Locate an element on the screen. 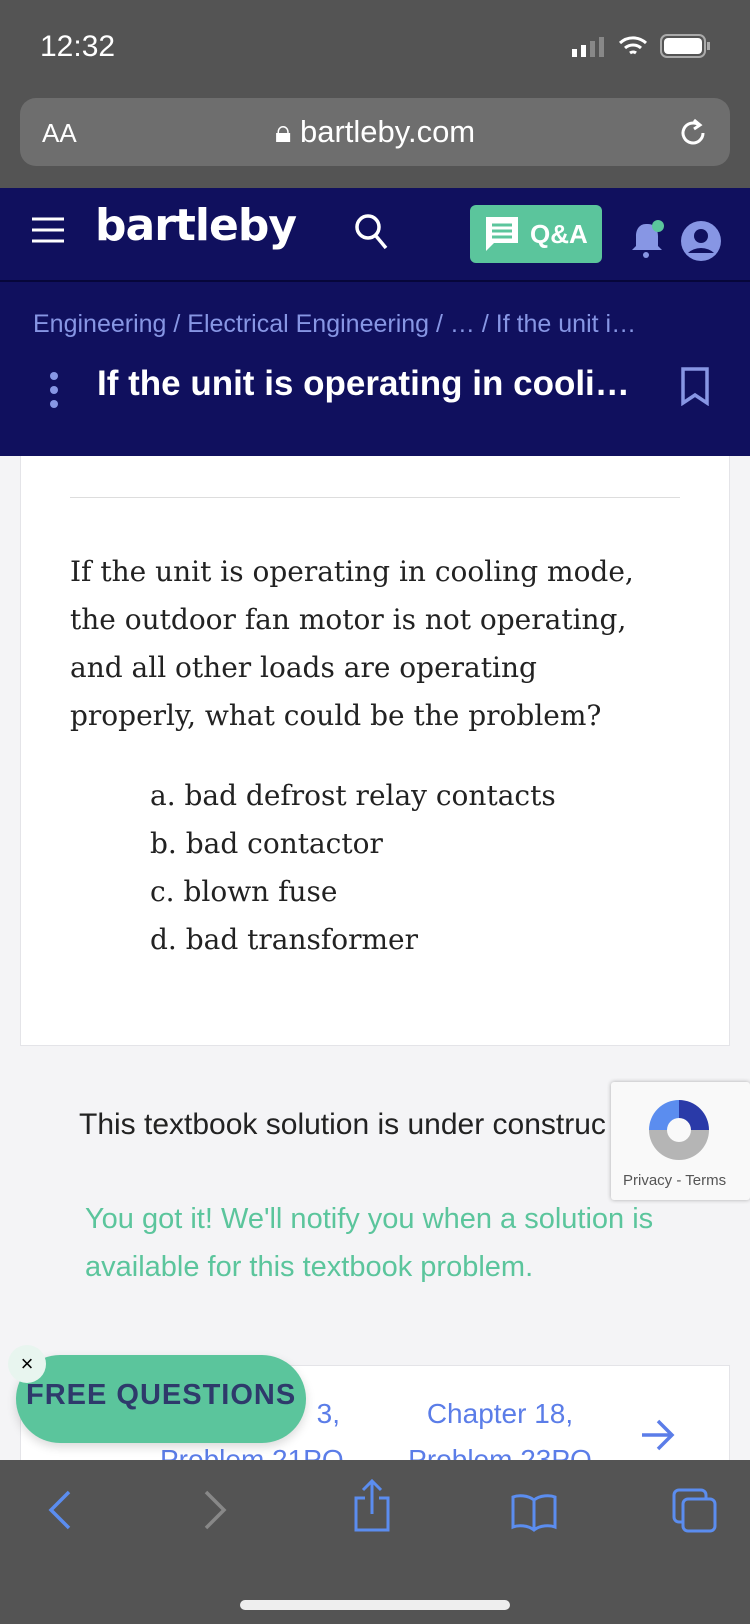 The image size is (750, 1624). account-icon is located at coordinates (701, 241).